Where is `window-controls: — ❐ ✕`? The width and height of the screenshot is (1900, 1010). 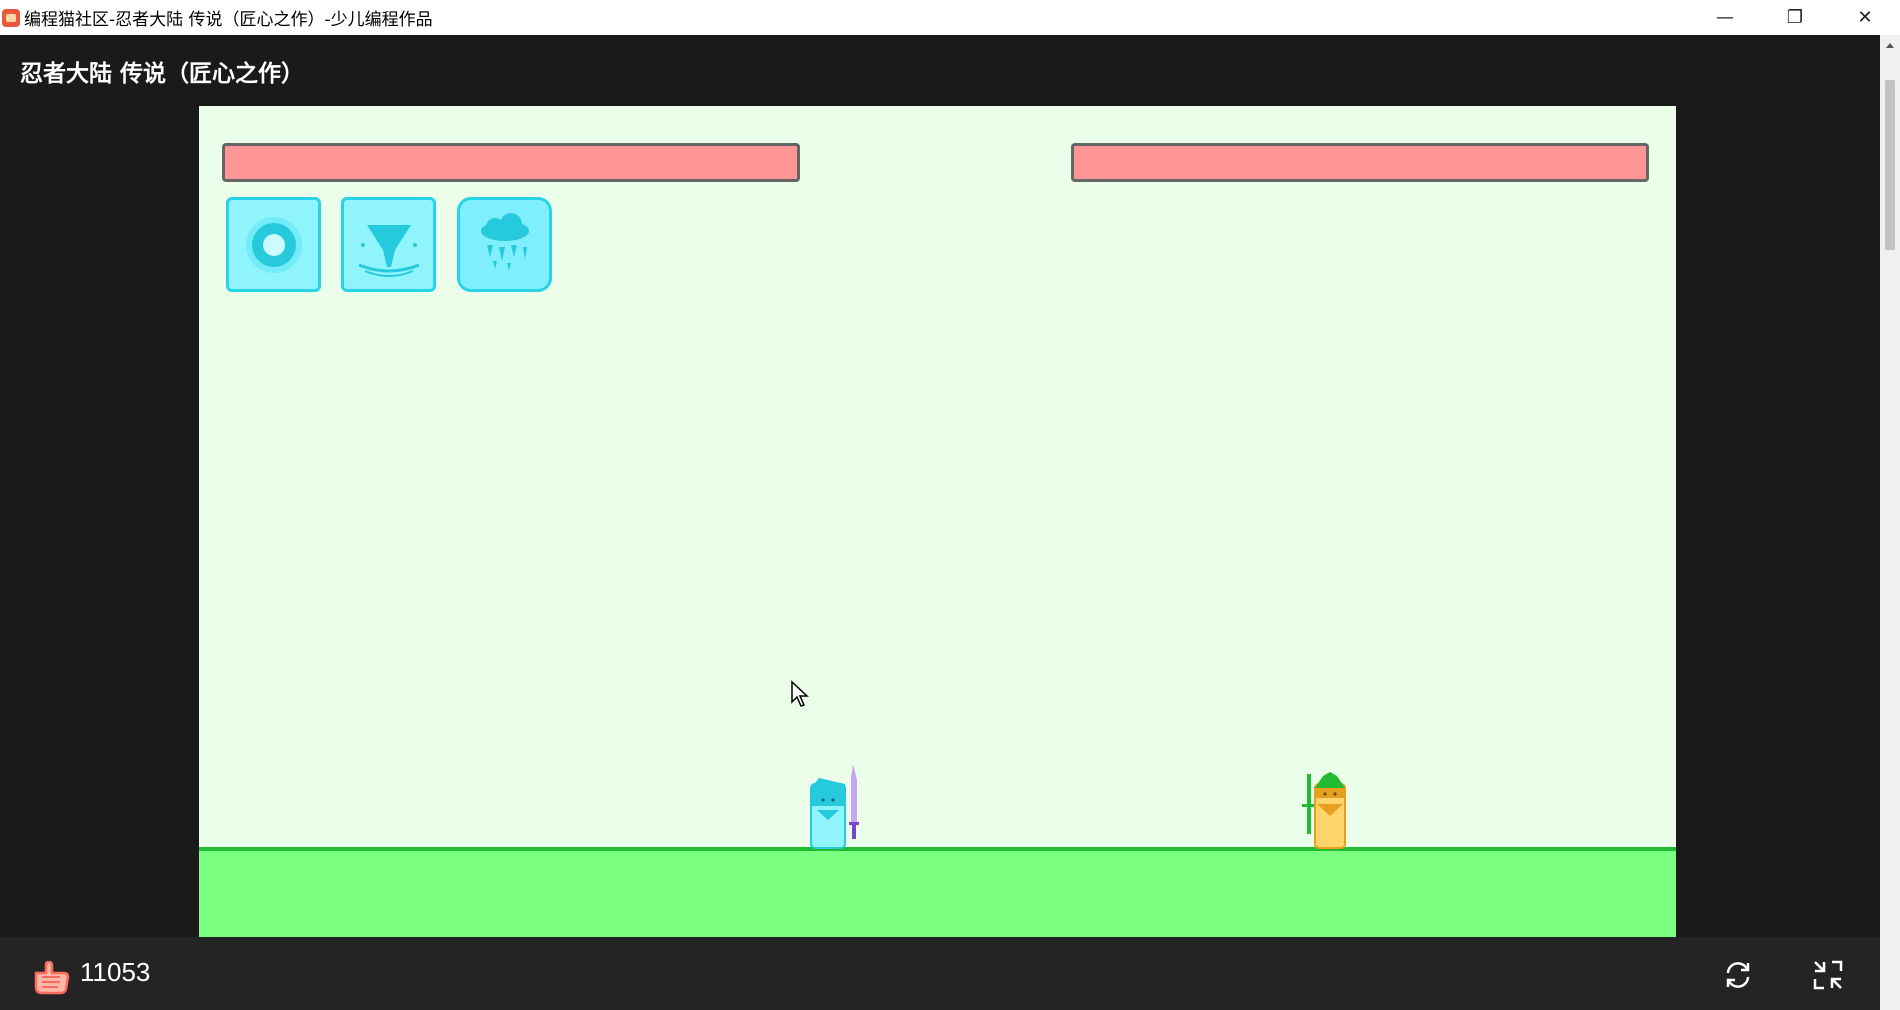 window-controls: — ❐ ✕ is located at coordinates (1795, 17).